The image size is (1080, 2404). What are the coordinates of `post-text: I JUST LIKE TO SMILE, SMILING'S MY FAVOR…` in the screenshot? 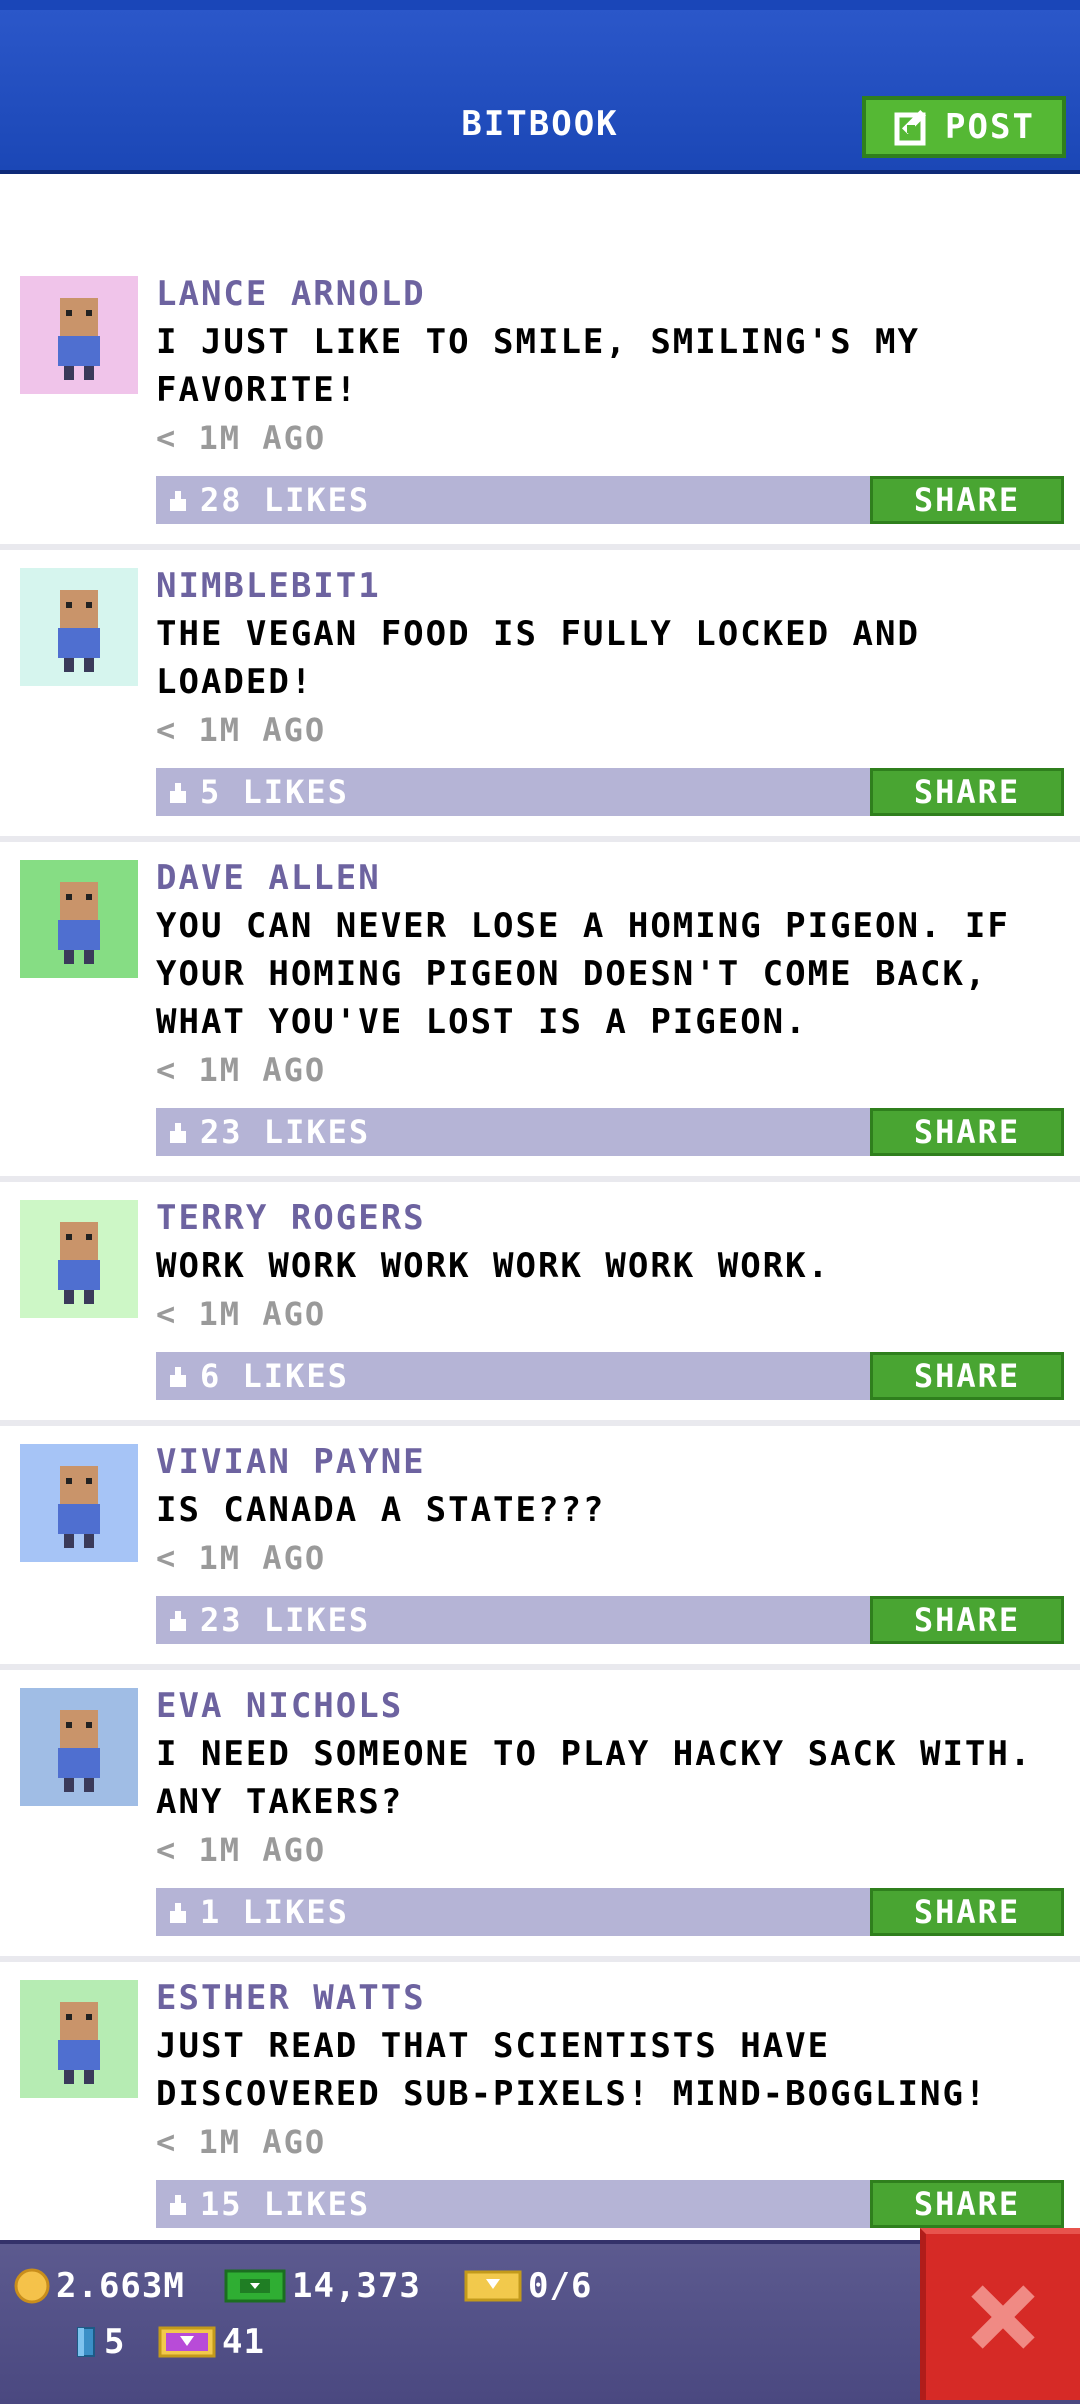 It's located at (538, 366).